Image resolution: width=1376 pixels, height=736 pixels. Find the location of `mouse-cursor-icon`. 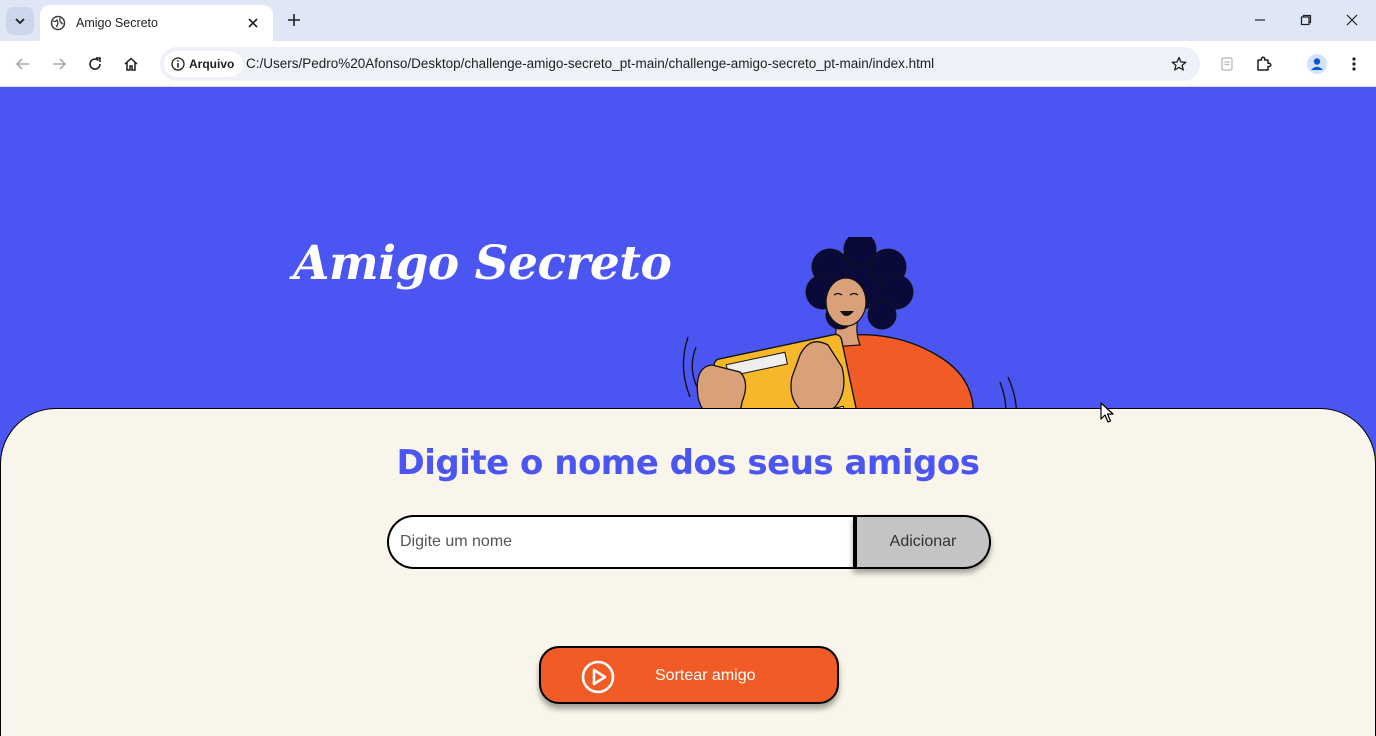

mouse-cursor-icon is located at coordinates (1107, 412).